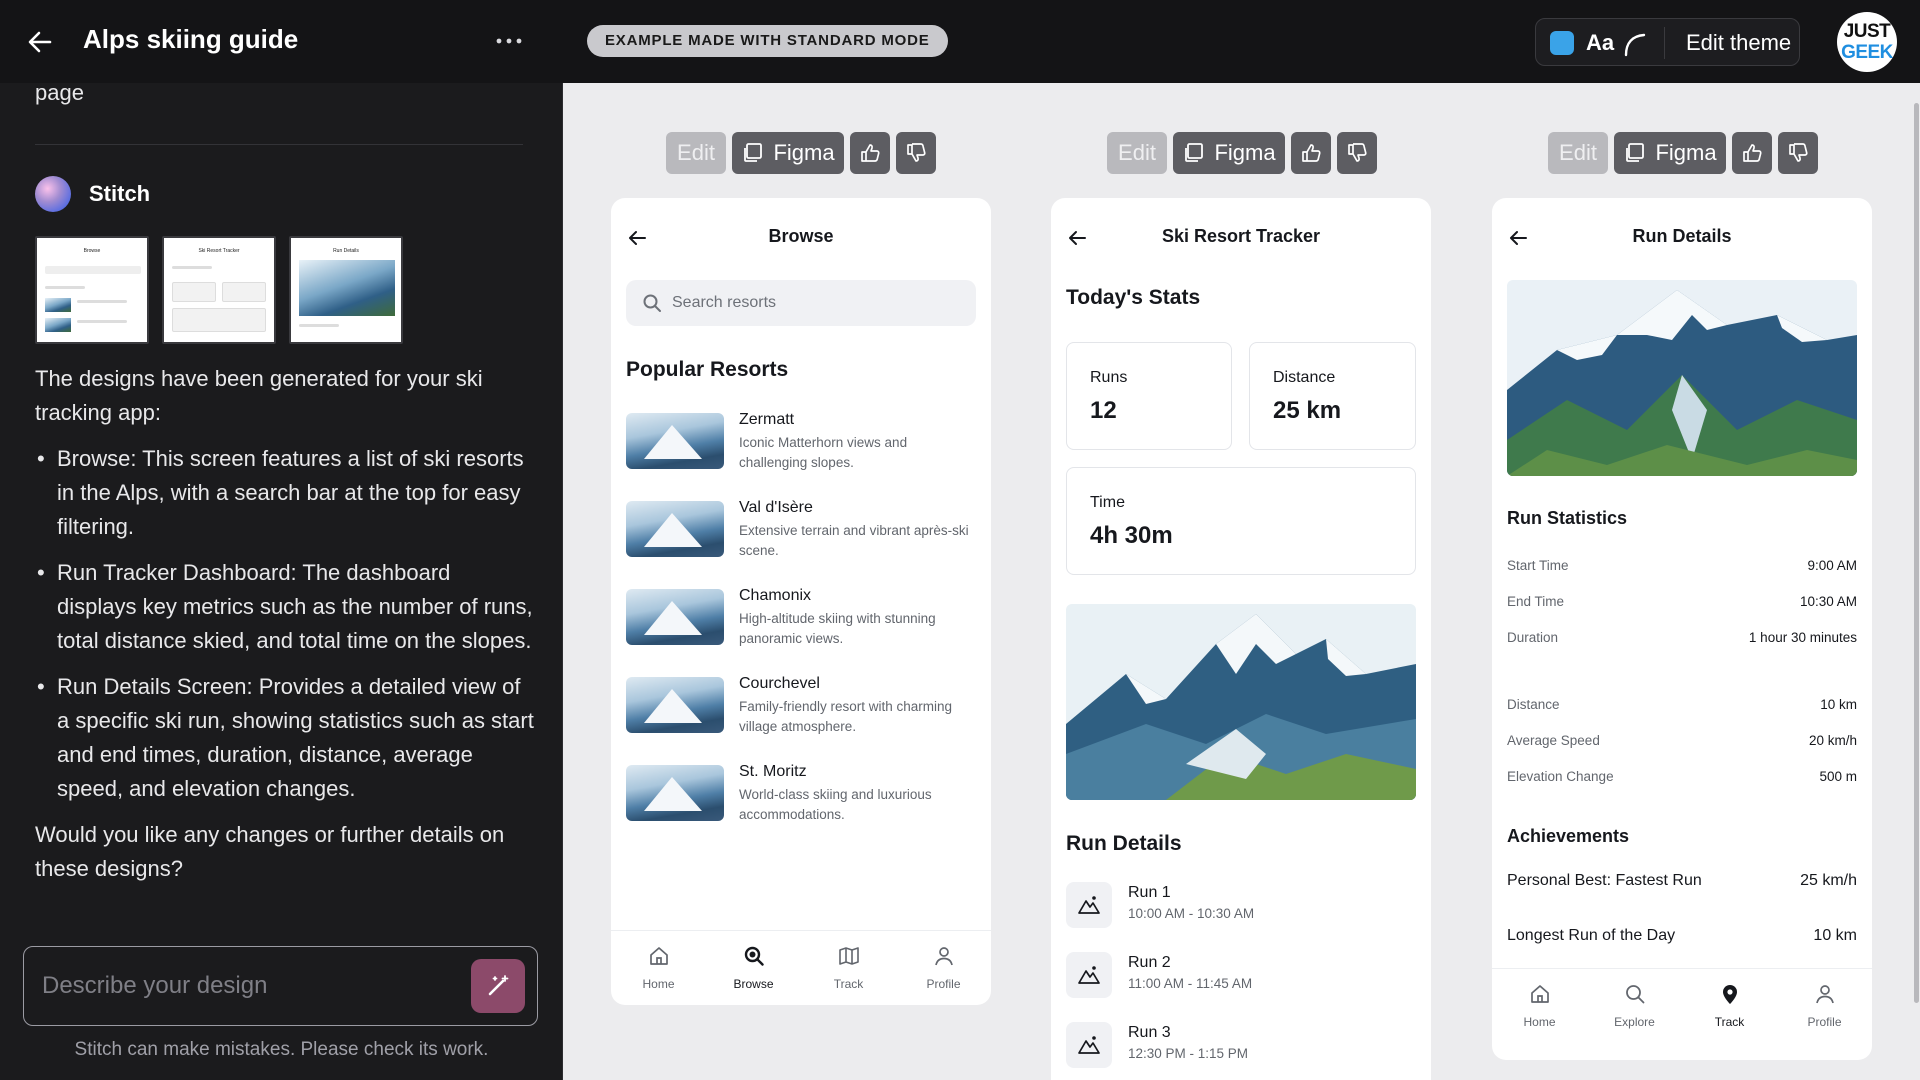 Image resolution: width=1920 pixels, height=1080 pixels. I want to click on edit-theme-button: Edit theme, so click(1738, 43).